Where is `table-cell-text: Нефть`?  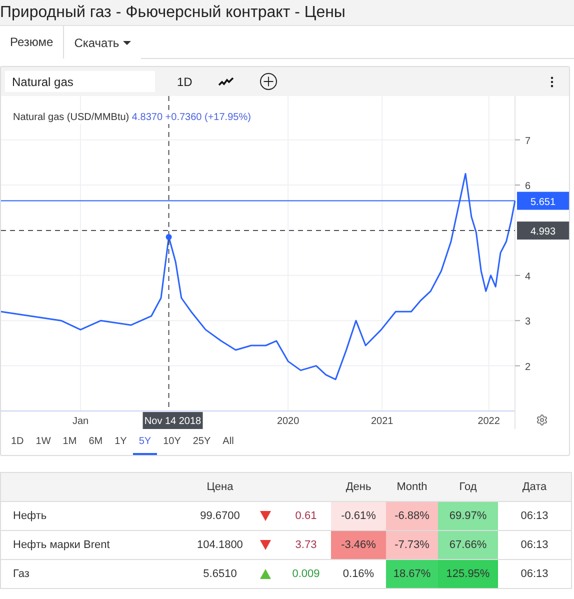
table-cell-text: Нефть is located at coordinates (30, 516).